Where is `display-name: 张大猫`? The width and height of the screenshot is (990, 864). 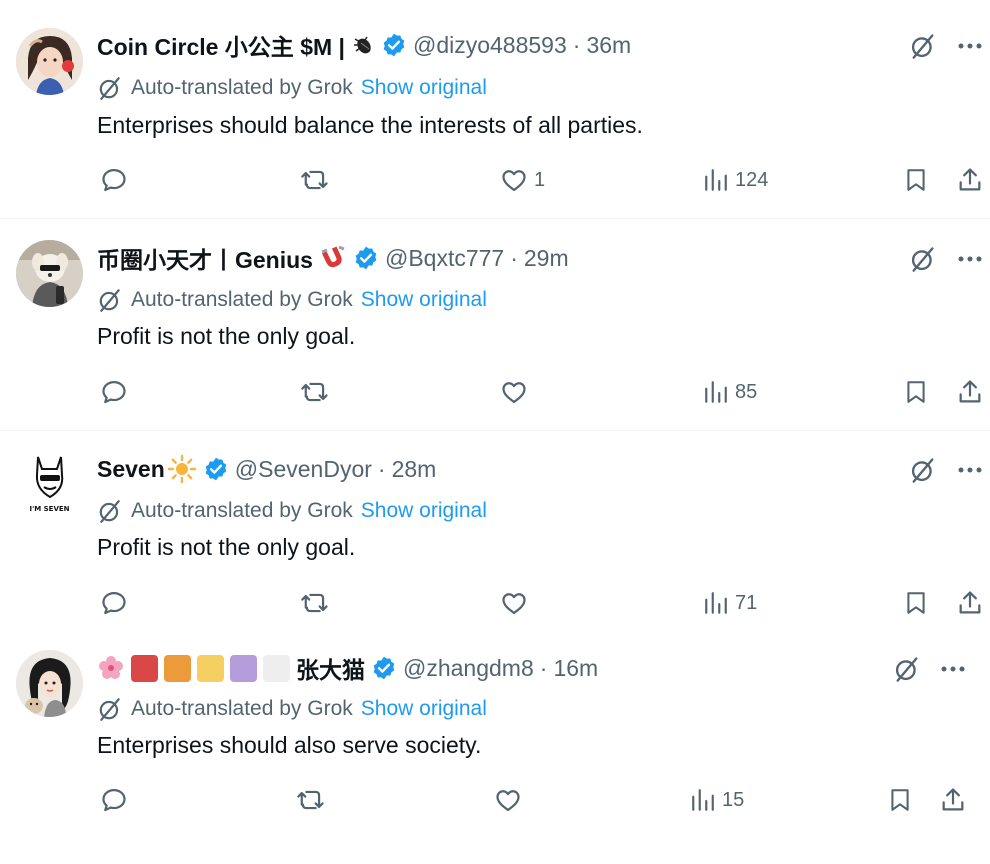
display-name: 张大猫 is located at coordinates (330, 668).